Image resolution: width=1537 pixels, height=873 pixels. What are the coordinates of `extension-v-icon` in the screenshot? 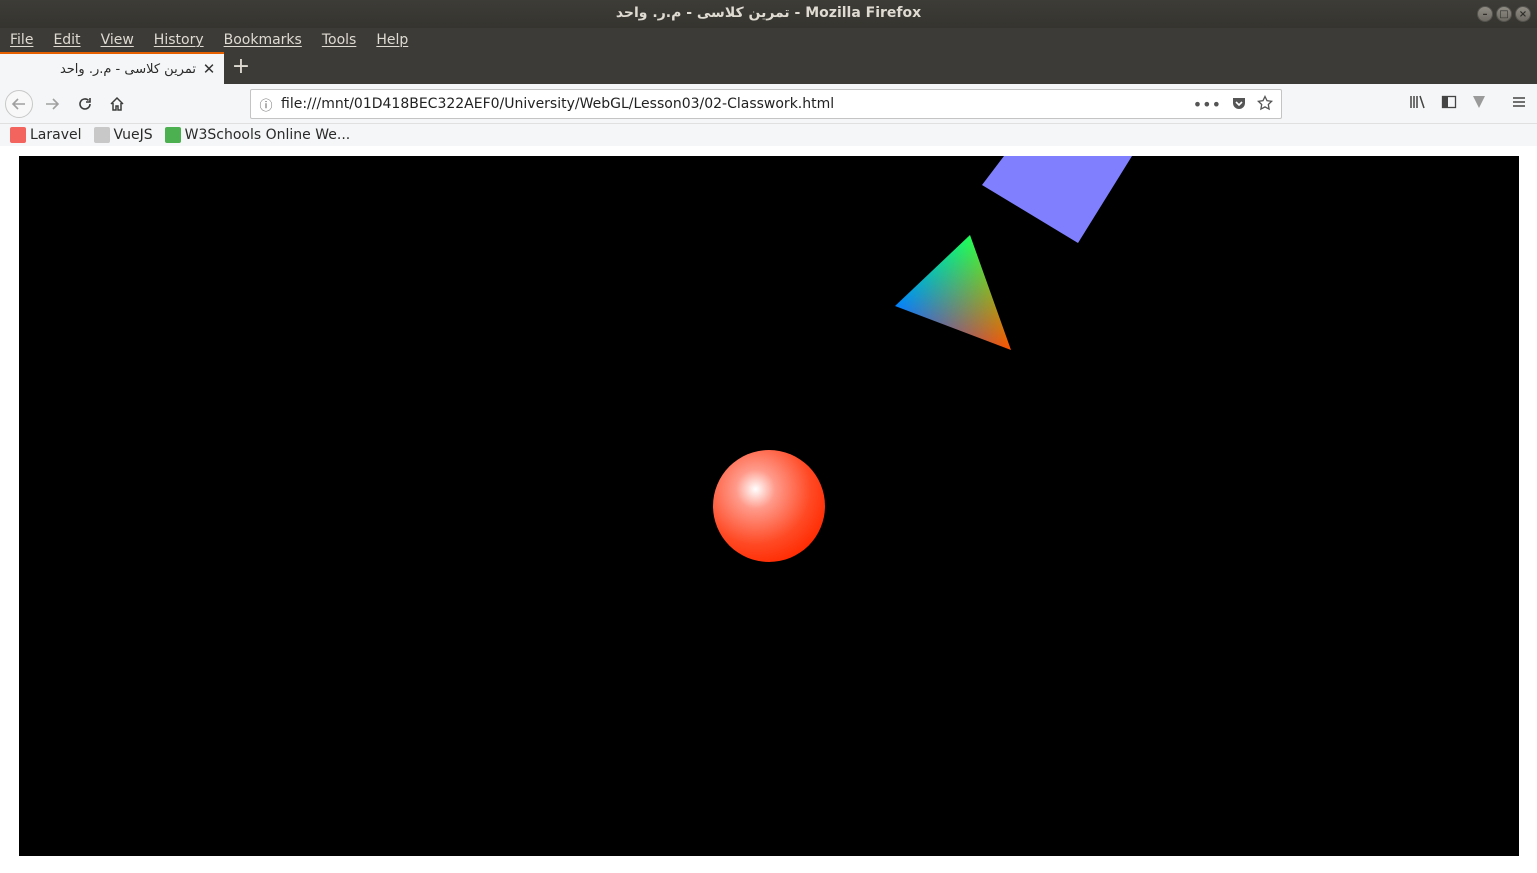 It's located at (1479, 102).